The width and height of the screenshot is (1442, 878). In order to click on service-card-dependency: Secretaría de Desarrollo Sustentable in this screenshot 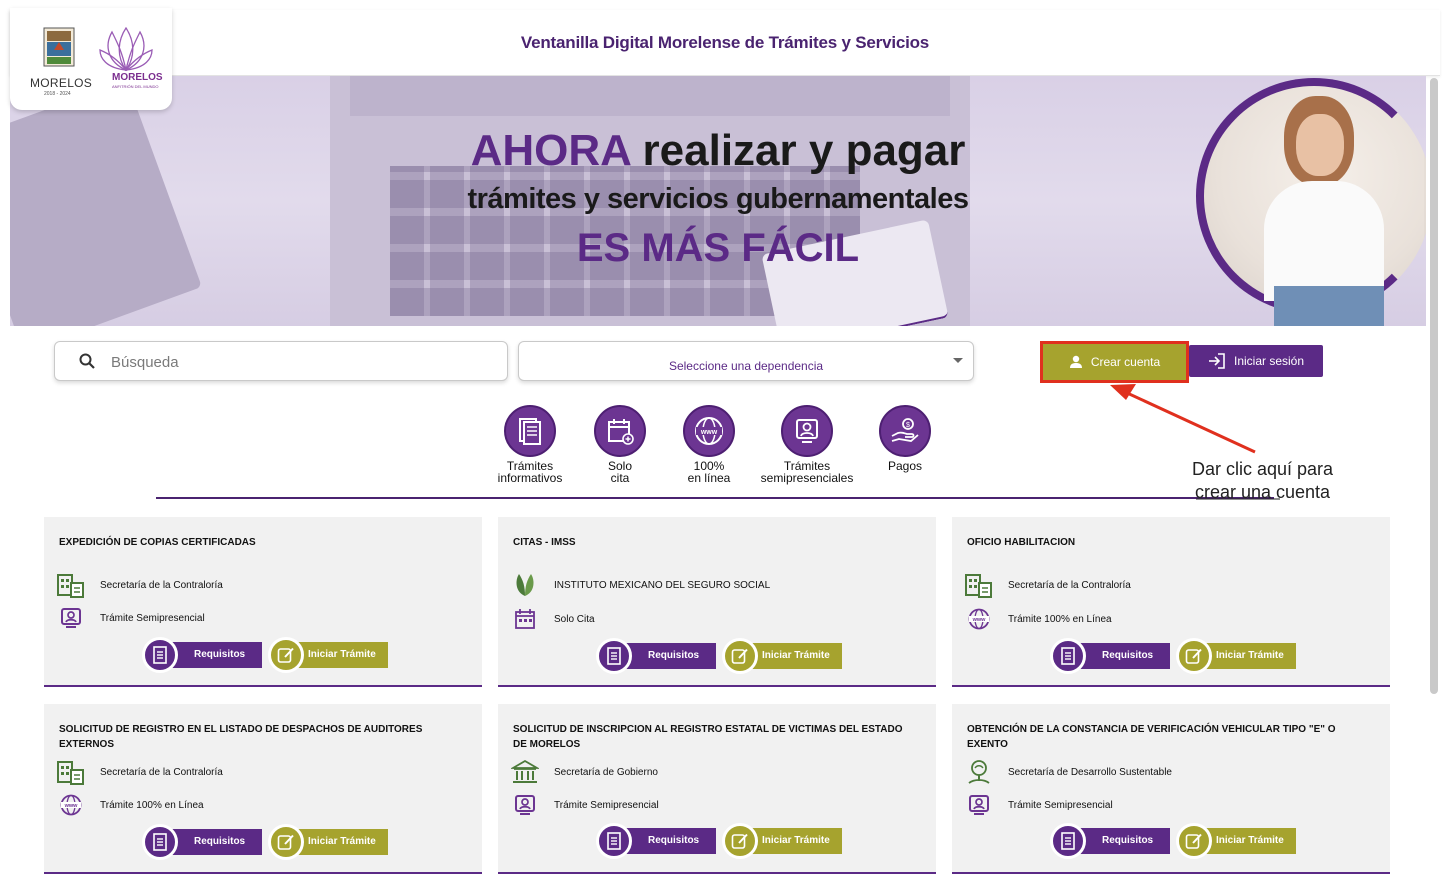, I will do `click(1068, 772)`.